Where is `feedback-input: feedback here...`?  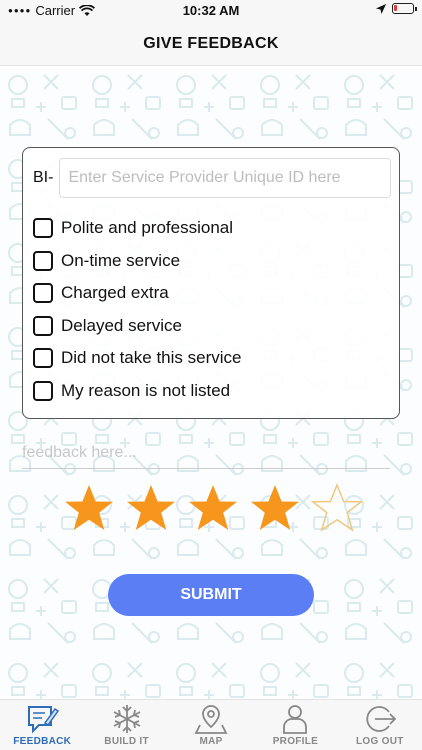
feedback-input: feedback here... is located at coordinates (206, 453).